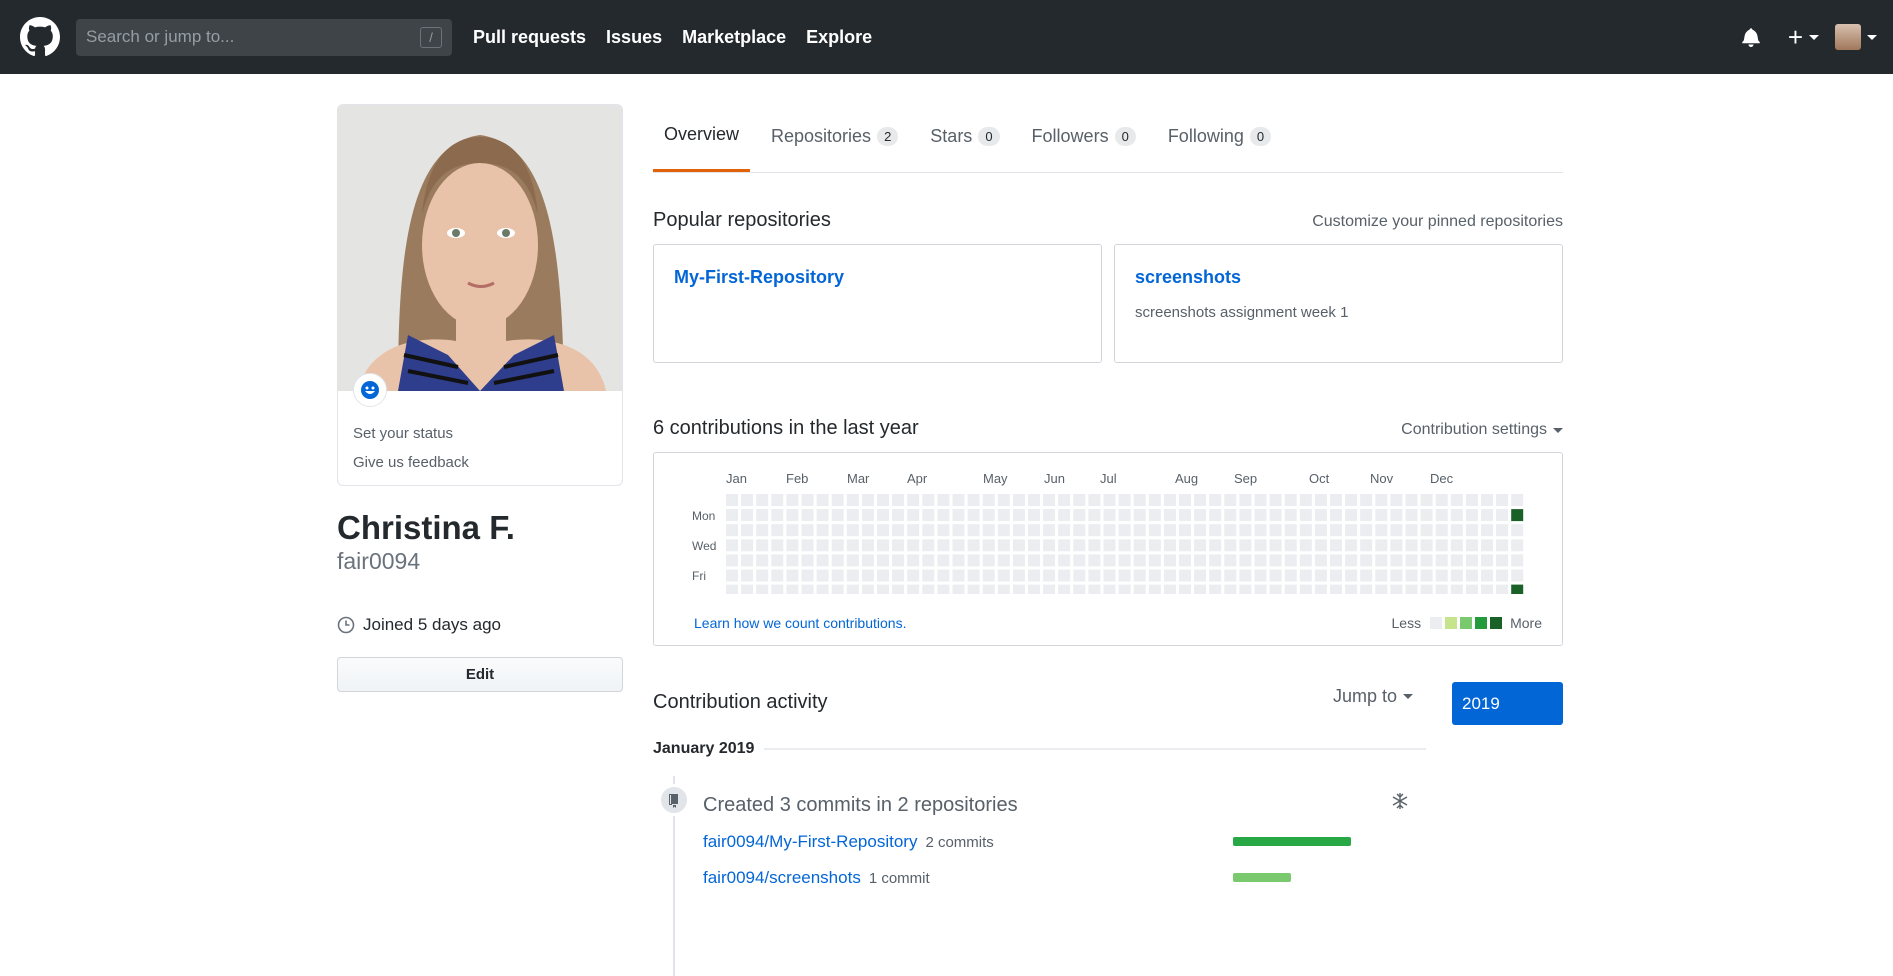 This screenshot has height=976, width=1893. Describe the element at coordinates (529, 37) in the screenshot. I see `nav-pull-requests: Pull requests` at that location.